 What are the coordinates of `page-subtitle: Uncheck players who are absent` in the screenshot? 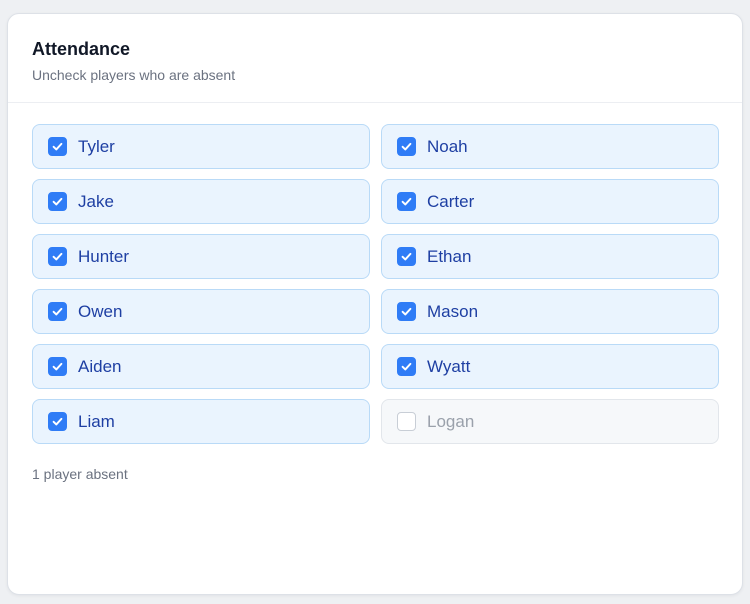 It's located at (134, 75).